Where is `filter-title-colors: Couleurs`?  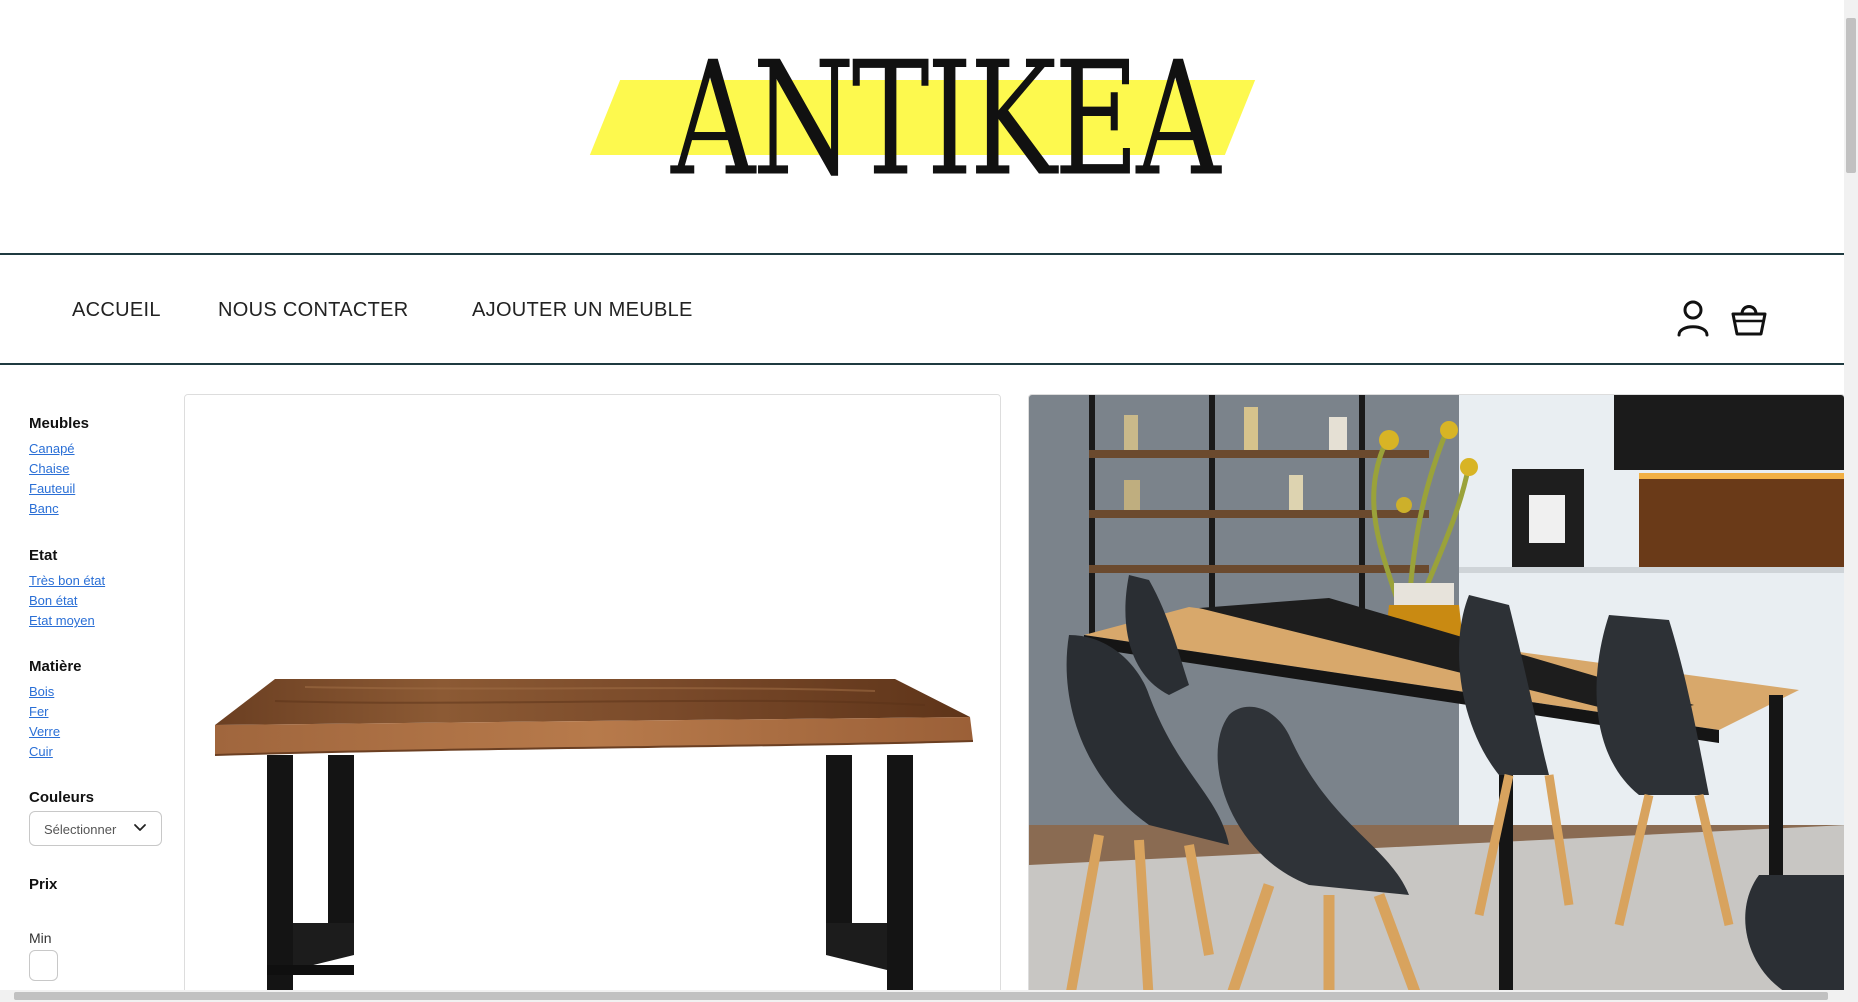 filter-title-colors: Couleurs is located at coordinates (62, 797).